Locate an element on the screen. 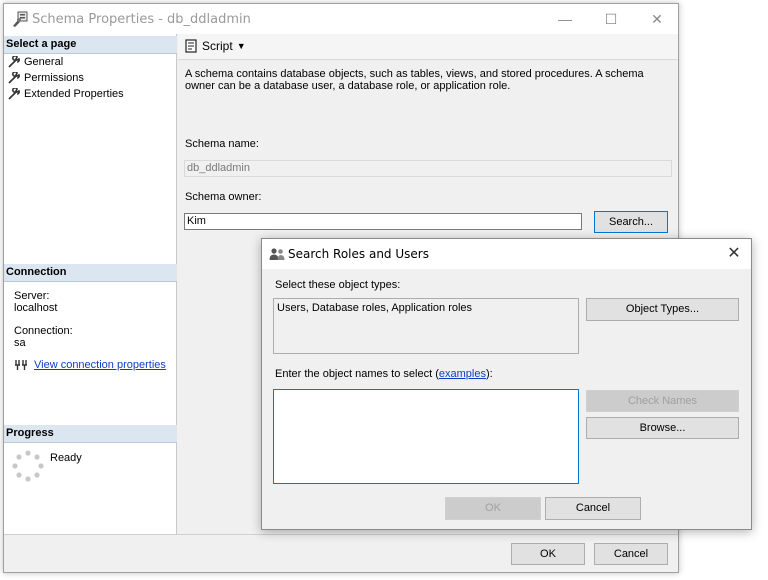 This screenshot has width=768, height=580. script-label: Script is located at coordinates (217, 46).